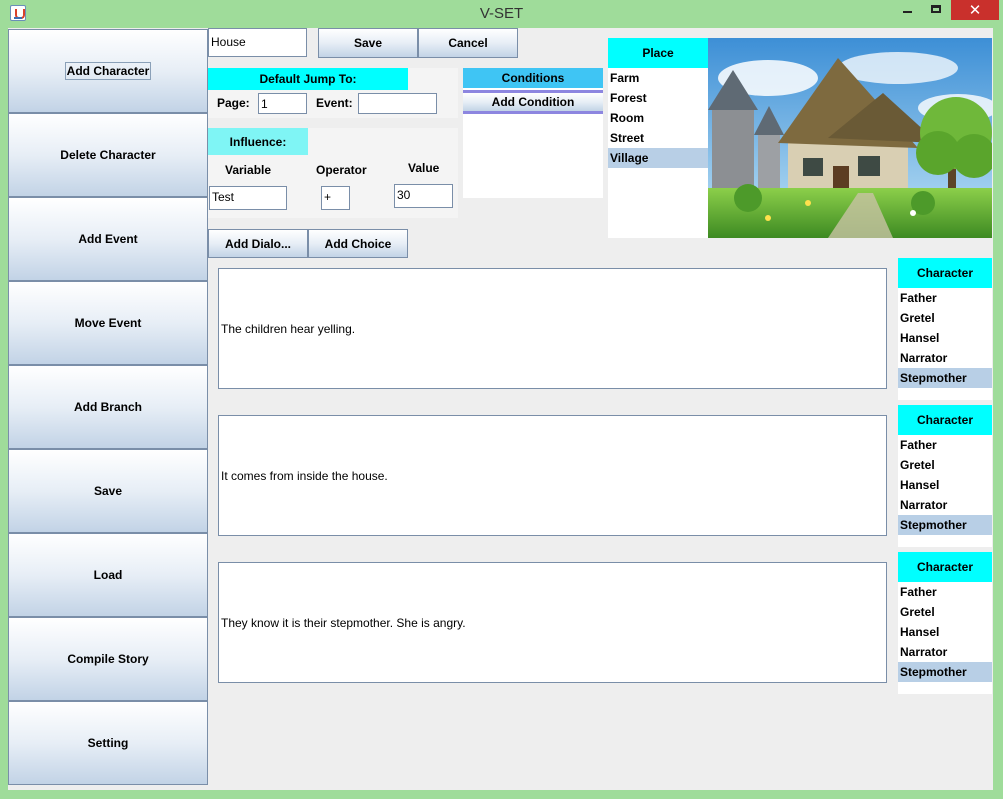 This screenshot has width=1003, height=799. What do you see at coordinates (658, 118) in the screenshot?
I see `place-item: Room` at bounding box center [658, 118].